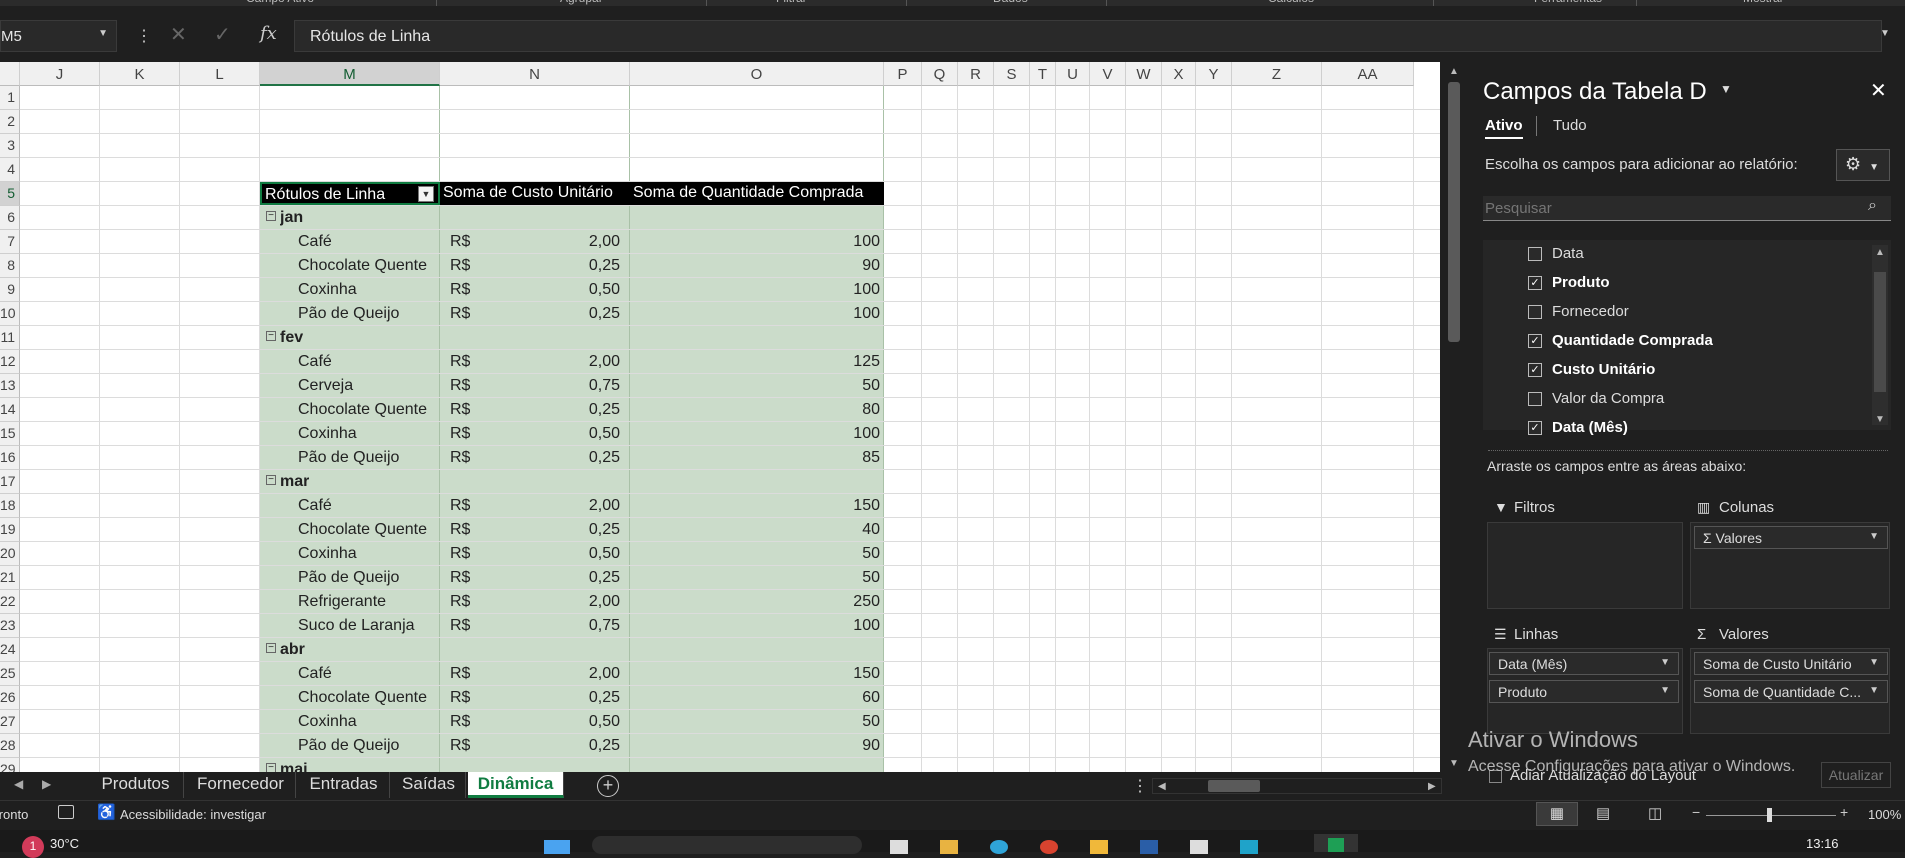  I want to click on taskbar-search, so click(727, 845).